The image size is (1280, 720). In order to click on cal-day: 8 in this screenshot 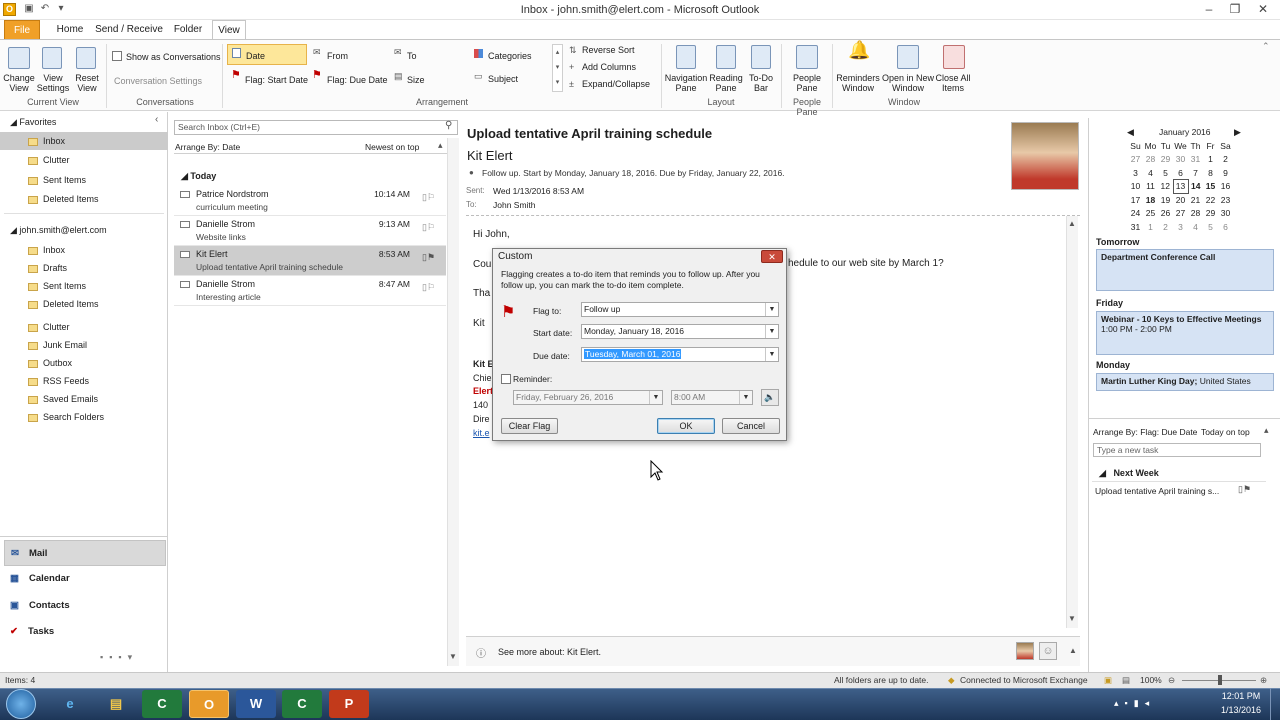, I will do `click(1210, 173)`.